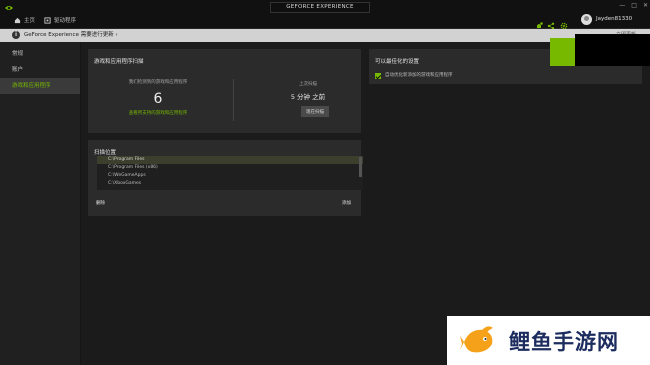 The image size is (650, 365). I want to click on window-controls: — □ ✕, so click(633, 5).